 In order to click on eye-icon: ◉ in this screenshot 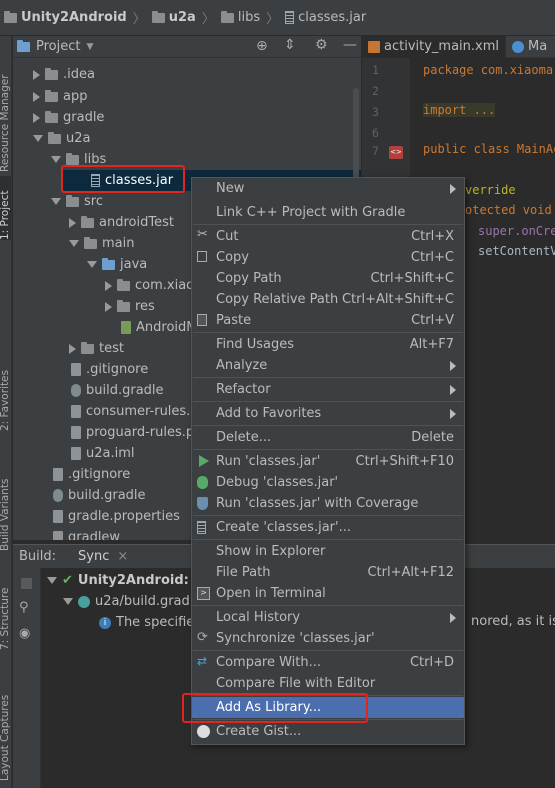, I will do `click(24, 633)`.